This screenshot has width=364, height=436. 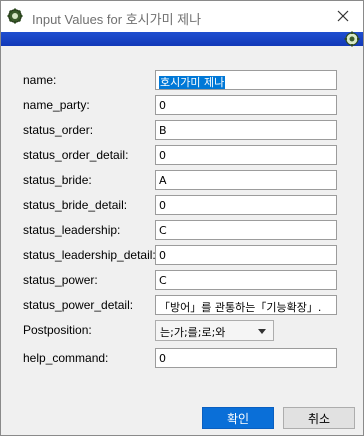 I want to click on row-status-bride: status_bride: A, so click(x=182, y=181).